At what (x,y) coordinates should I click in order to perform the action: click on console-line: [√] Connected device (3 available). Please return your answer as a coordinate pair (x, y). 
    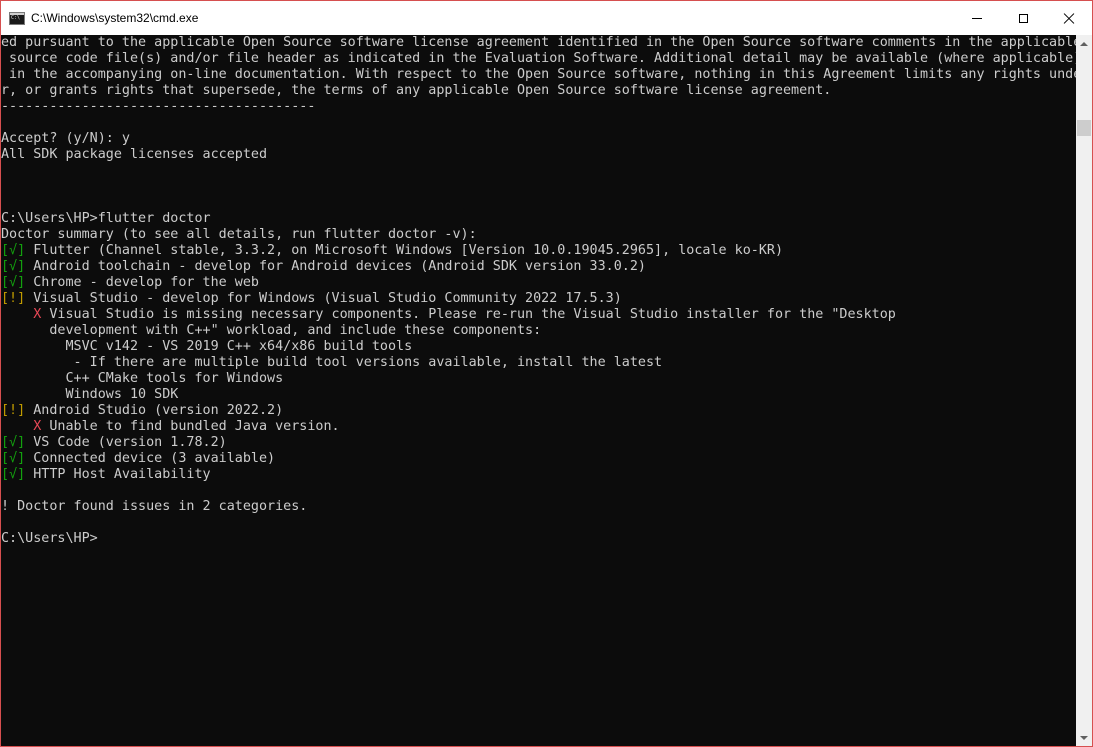
    Looking at the image, I should click on (538, 459).